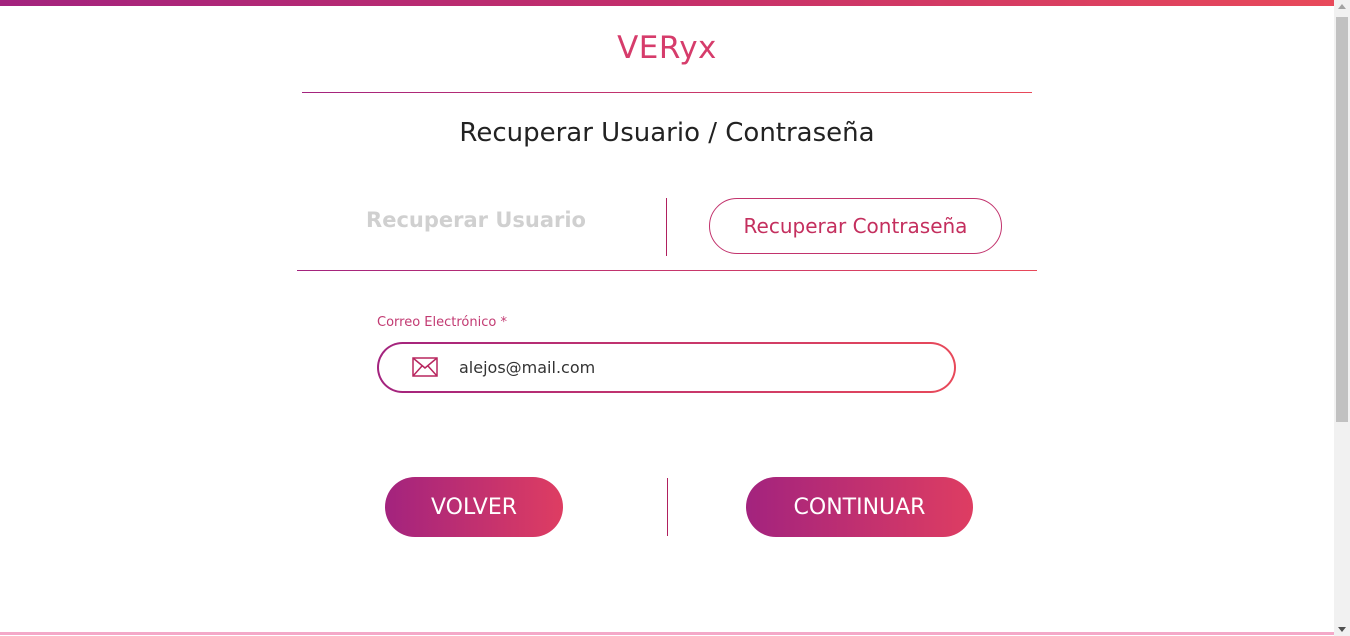 This screenshot has height=636, width=1350. What do you see at coordinates (1342, 629) in the screenshot?
I see `scroll-down-icon` at bounding box center [1342, 629].